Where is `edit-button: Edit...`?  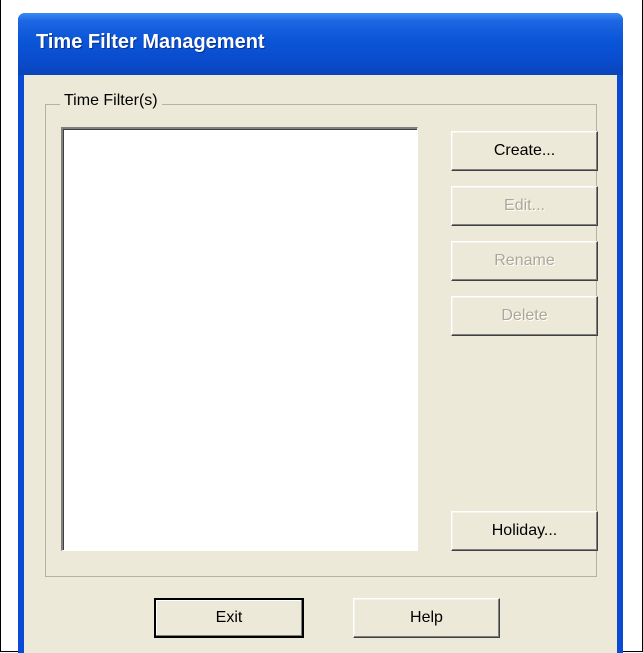 edit-button: Edit... is located at coordinates (524, 206).